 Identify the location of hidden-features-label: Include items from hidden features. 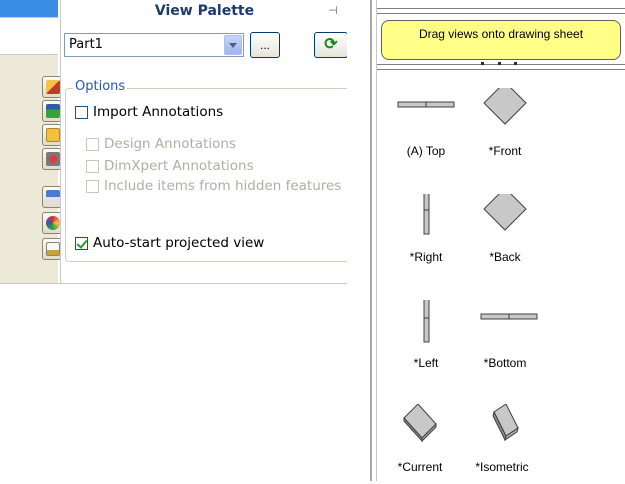
(223, 186).